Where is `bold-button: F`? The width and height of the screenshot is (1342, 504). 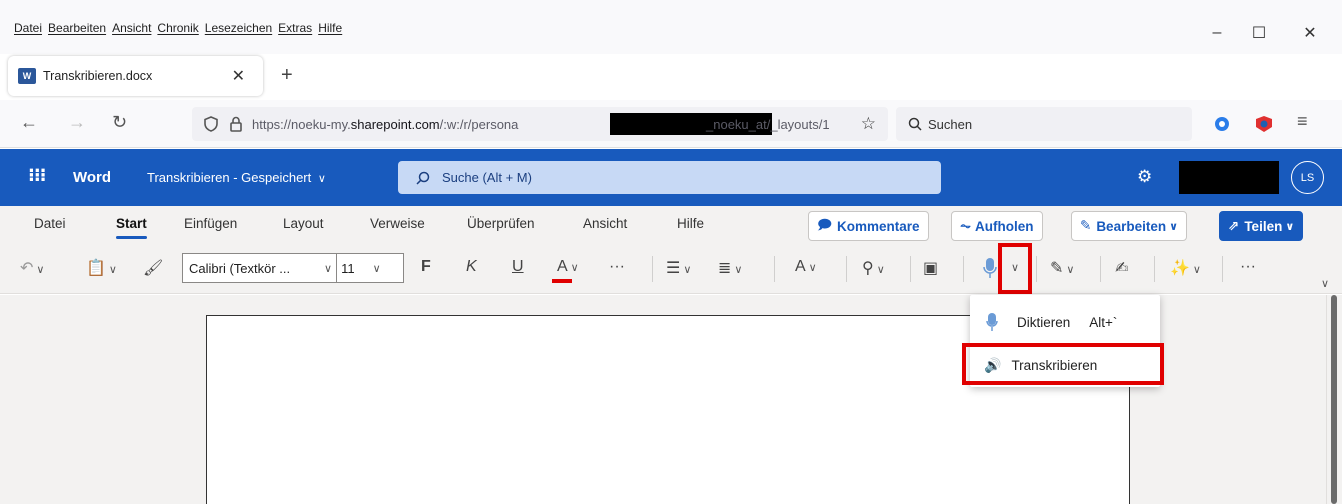 bold-button: F is located at coordinates (426, 267).